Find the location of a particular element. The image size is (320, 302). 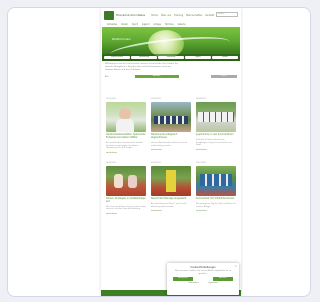

top-link: Über uns is located at coordinates (166, 15).